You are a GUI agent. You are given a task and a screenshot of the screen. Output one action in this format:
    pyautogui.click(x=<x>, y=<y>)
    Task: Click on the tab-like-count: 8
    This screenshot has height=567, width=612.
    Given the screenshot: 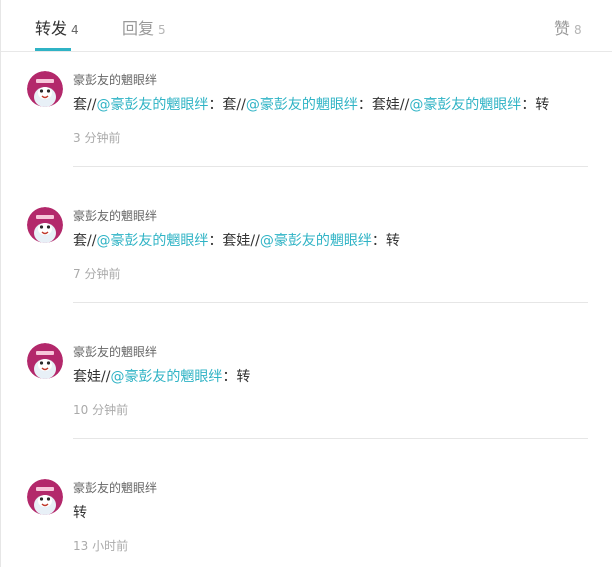 What is the action you would take?
    pyautogui.click(x=578, y=30)
    